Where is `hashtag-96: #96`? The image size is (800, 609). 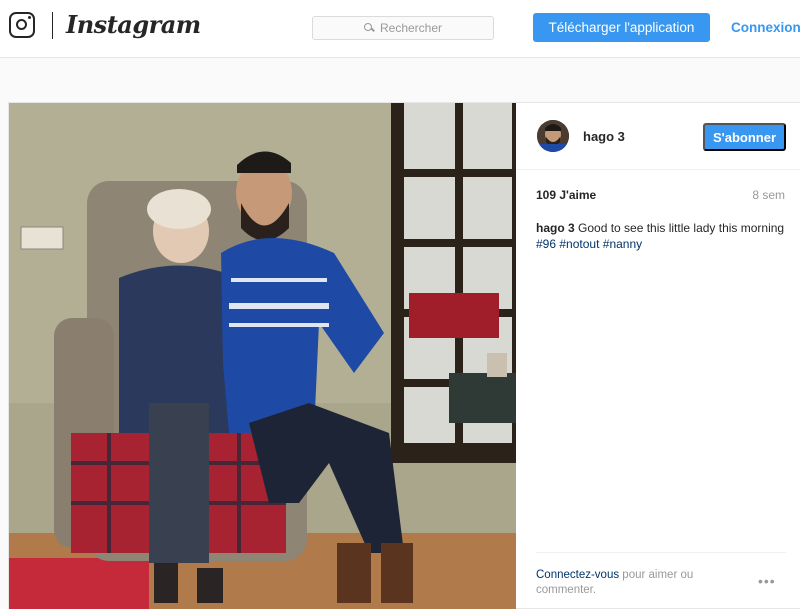 hashtag-96: #96 is located at coordinates (546, 244).